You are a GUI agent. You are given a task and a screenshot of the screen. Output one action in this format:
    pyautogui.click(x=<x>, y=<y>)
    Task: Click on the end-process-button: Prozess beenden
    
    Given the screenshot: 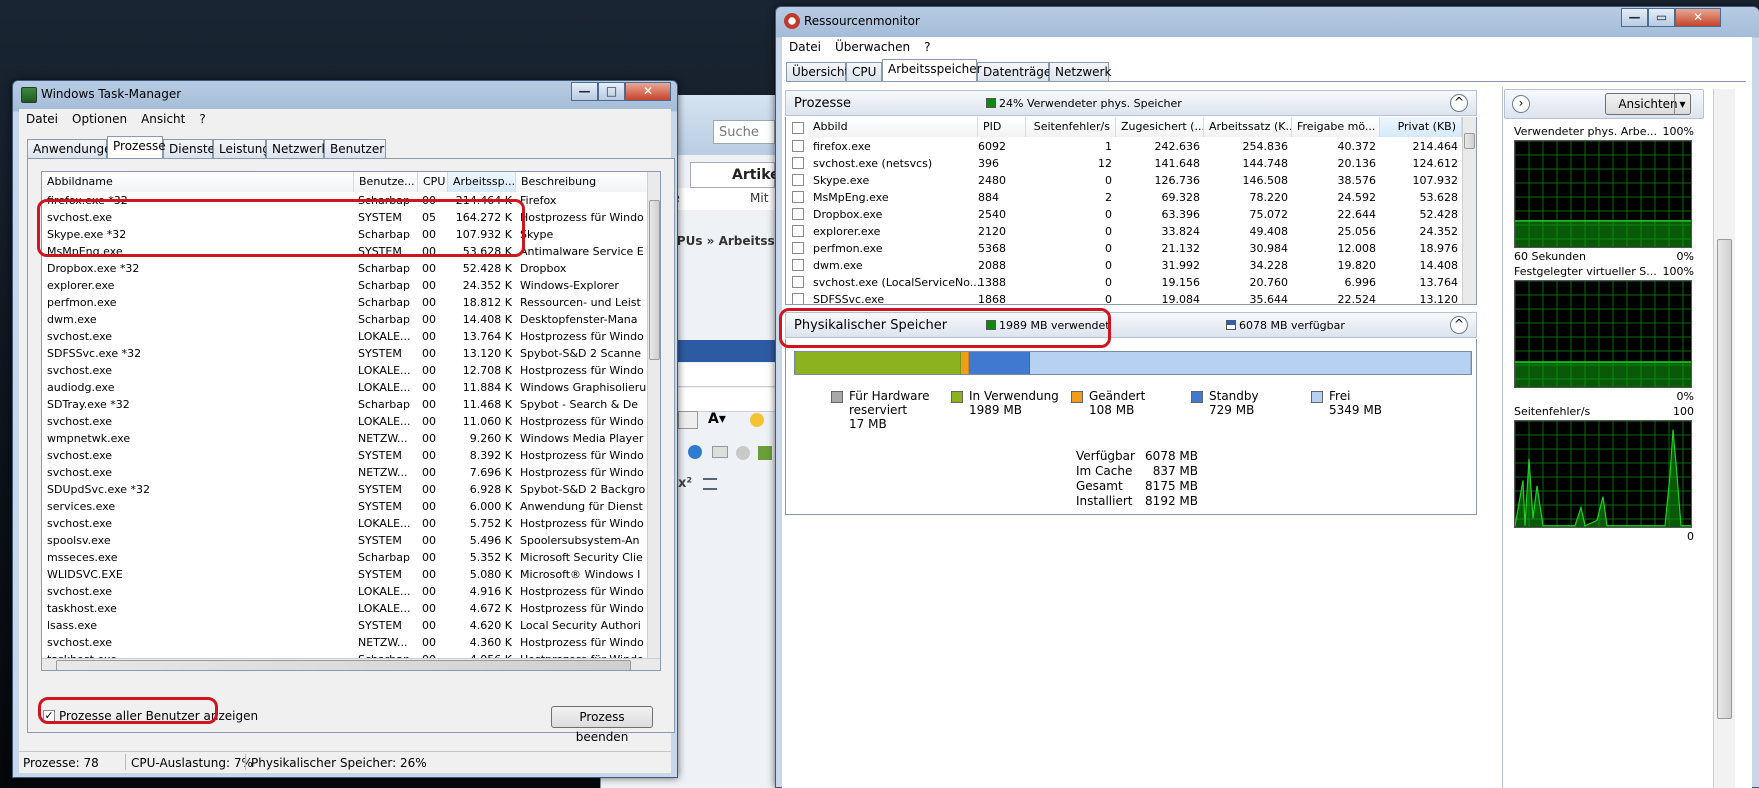 What is the action you would take?
    pyautogui.click(x=602, y=725)
    